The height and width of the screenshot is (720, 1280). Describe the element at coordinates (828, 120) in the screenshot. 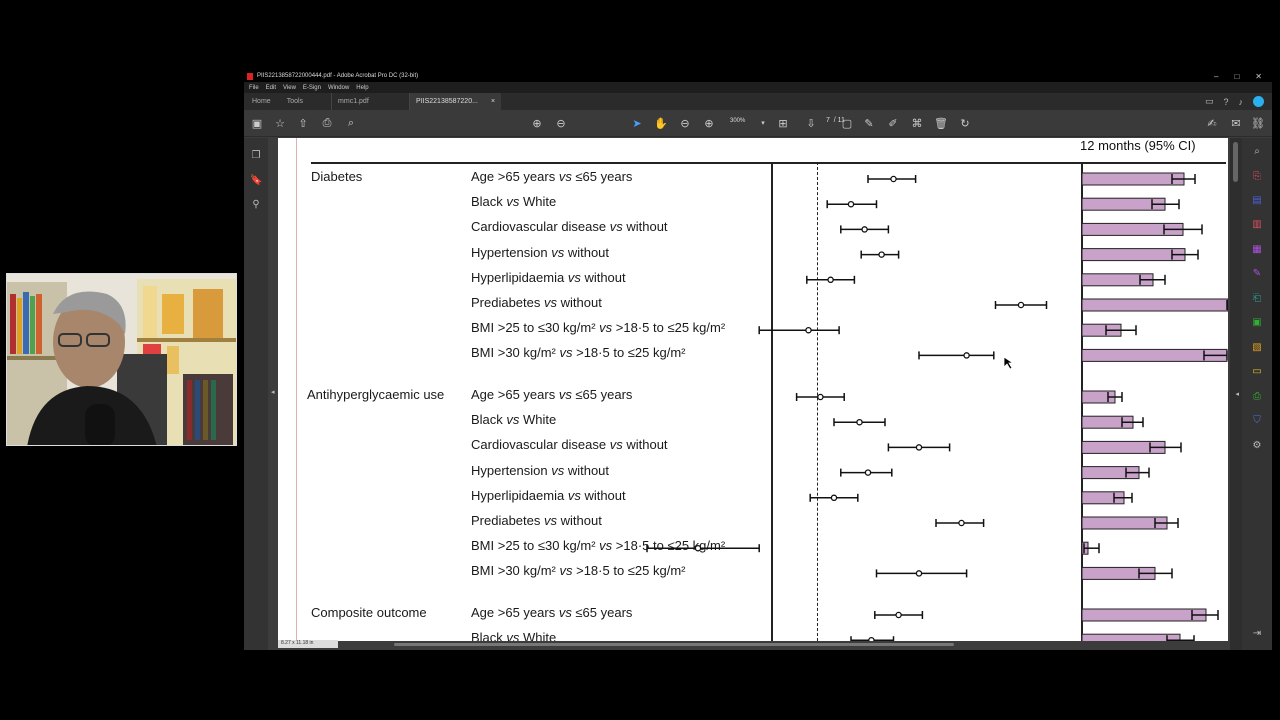

I see `page-number-input: 7` at that location.